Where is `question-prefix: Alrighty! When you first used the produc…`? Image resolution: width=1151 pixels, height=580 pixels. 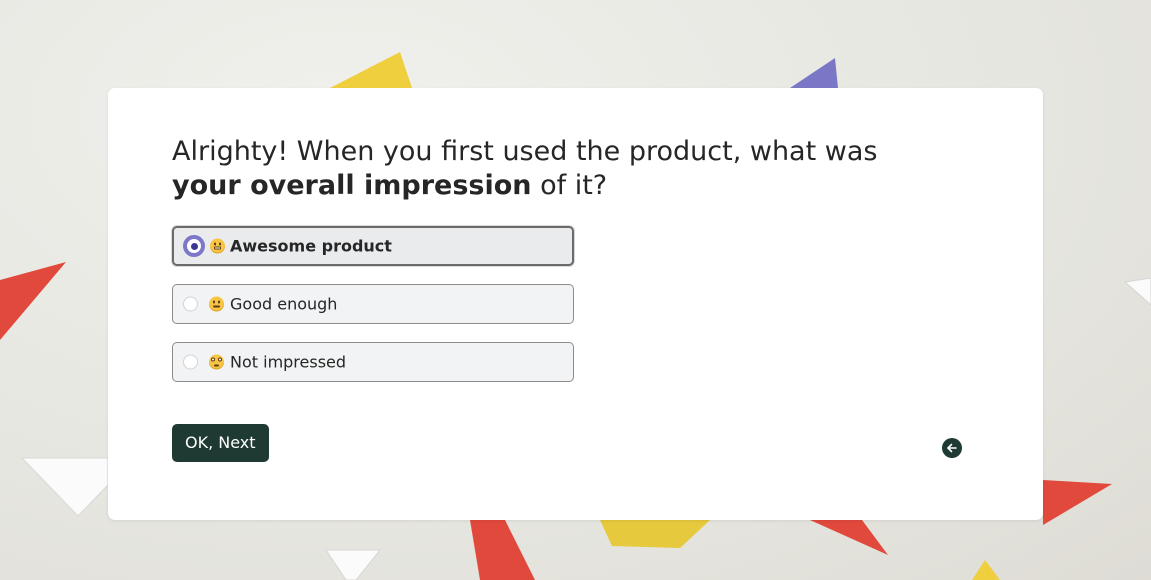 question-prefix: Alrighty! When you first used the produc… is located at coordinates (525, 151).